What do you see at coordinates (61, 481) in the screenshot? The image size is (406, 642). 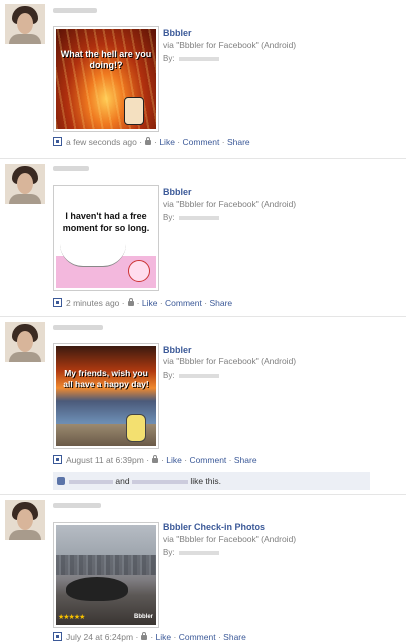 I see `thumbs-up-icon` at bounding box center [61, 481].